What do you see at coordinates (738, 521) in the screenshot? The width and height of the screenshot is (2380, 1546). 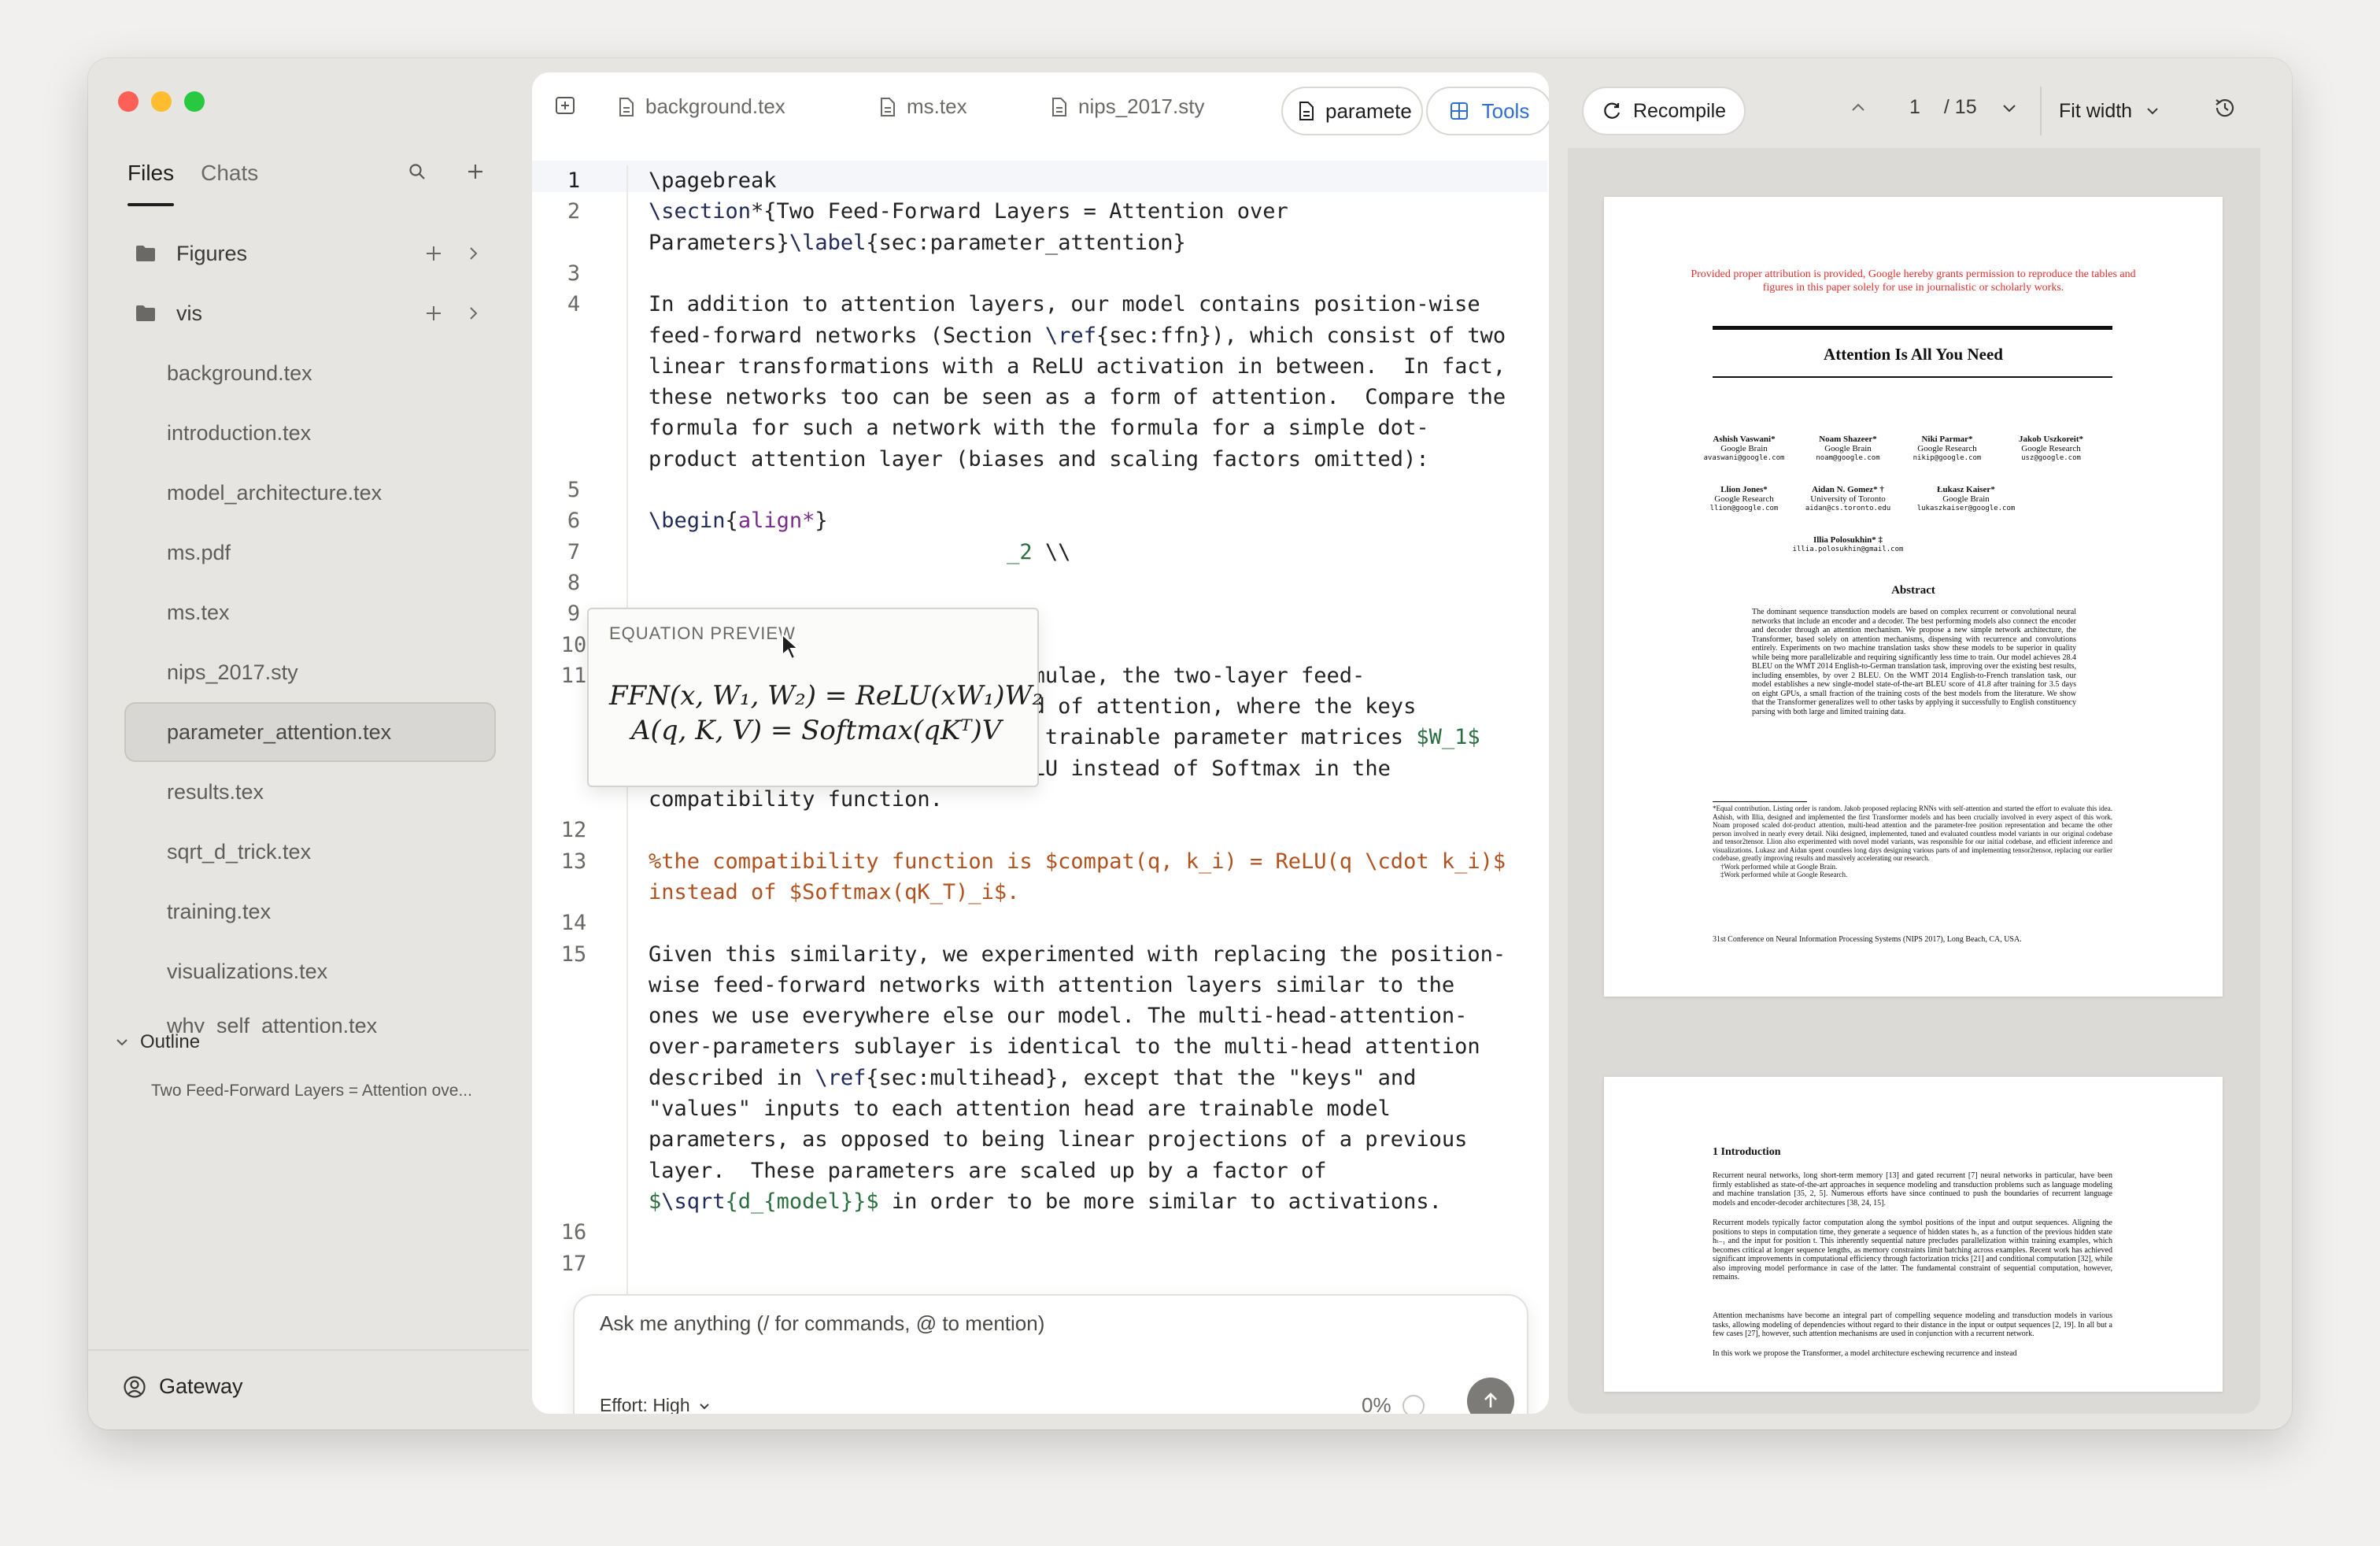 I see `code-text: \begin{align*}` at bounding box center [738, 521].